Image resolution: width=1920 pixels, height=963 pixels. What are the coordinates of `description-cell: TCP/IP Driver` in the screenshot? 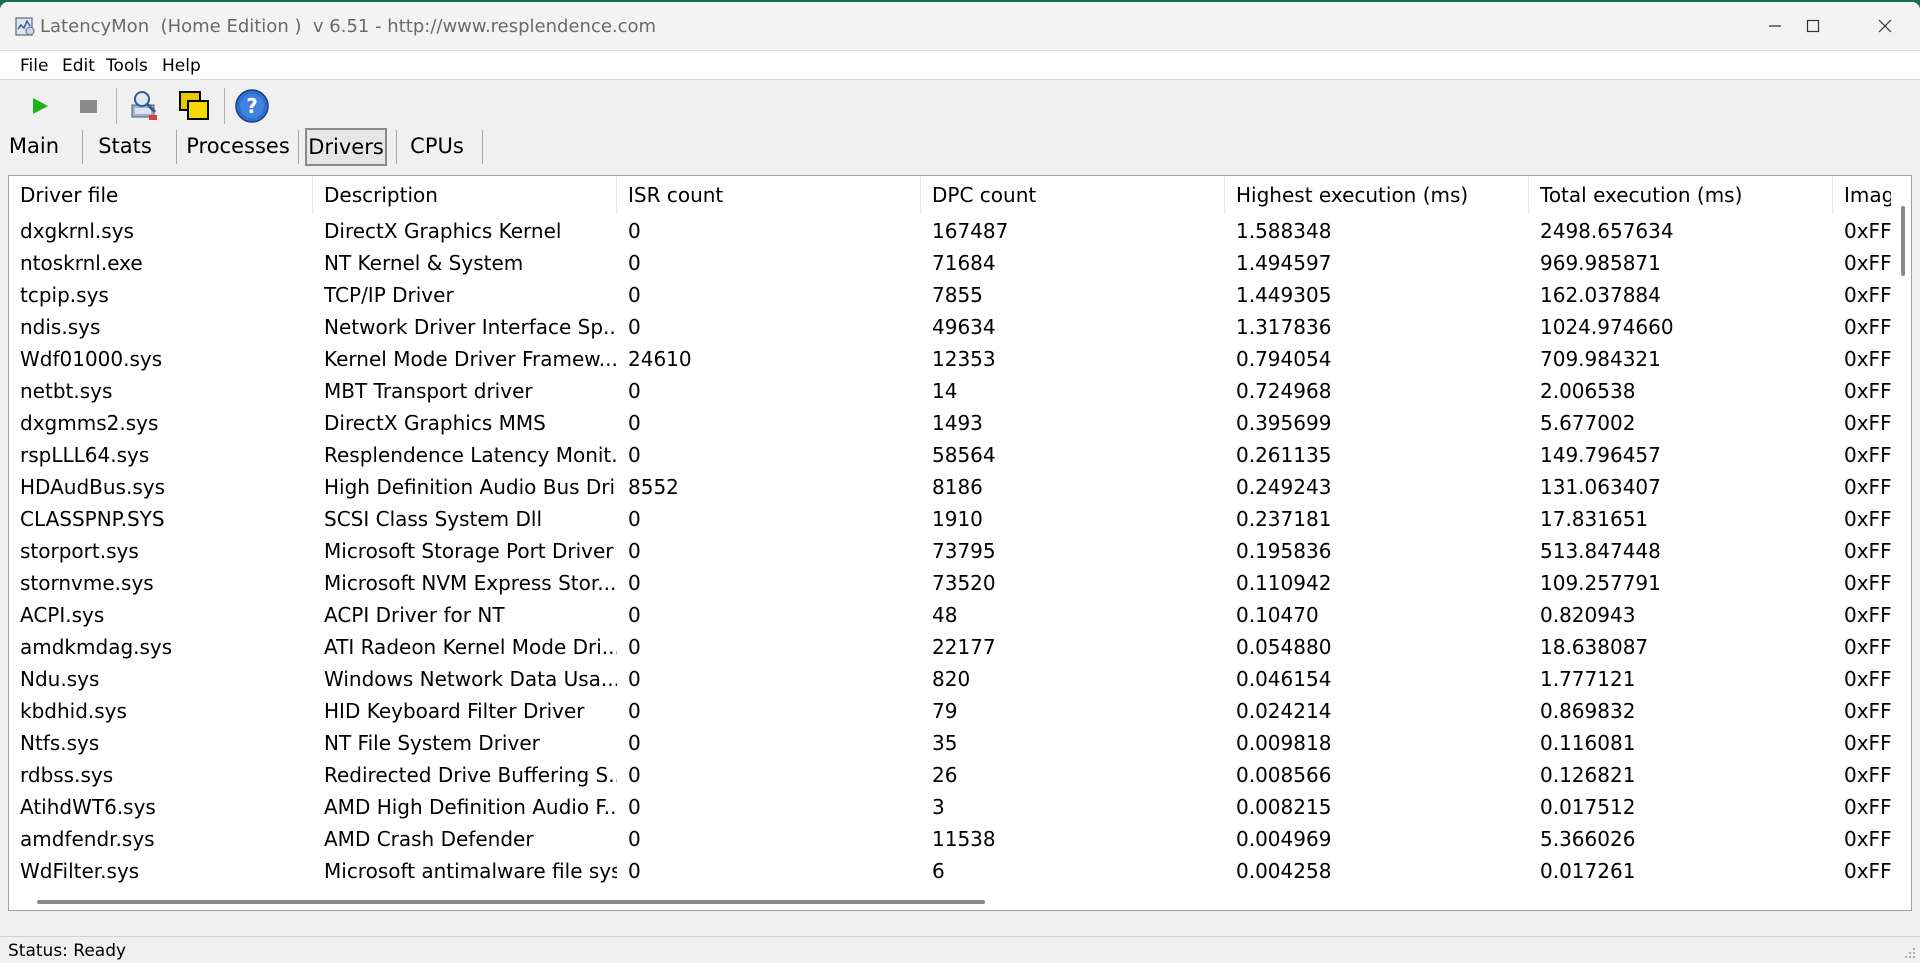 It's located at (389, 295).